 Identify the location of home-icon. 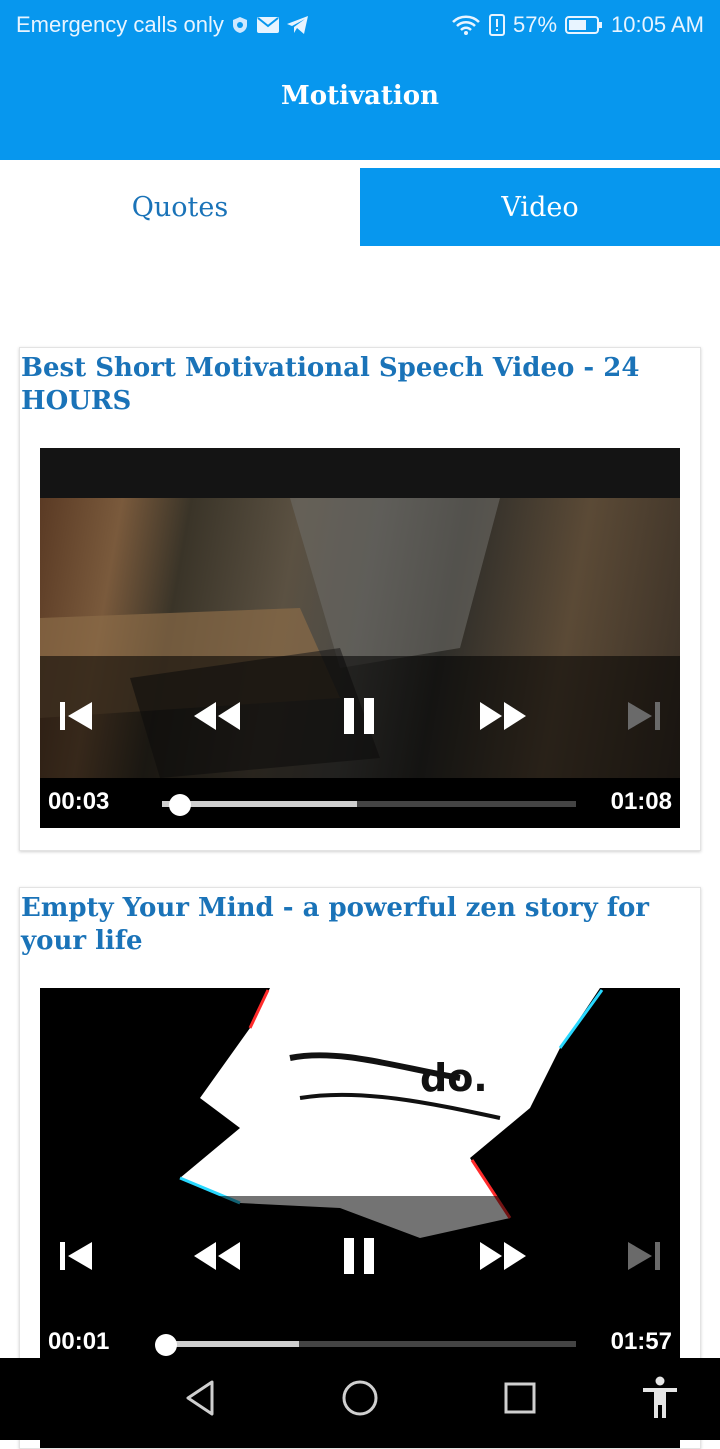
(360, 1400).